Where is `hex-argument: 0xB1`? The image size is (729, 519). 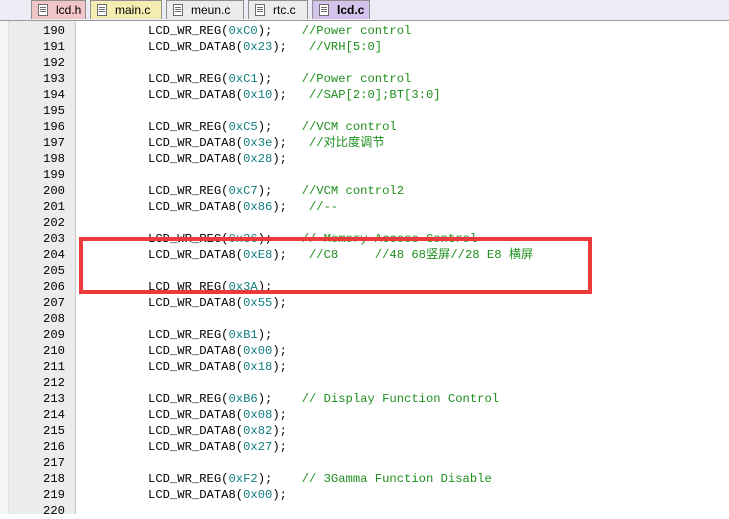 hex-argument: 0xB1 is located at coordinates (243, 335).